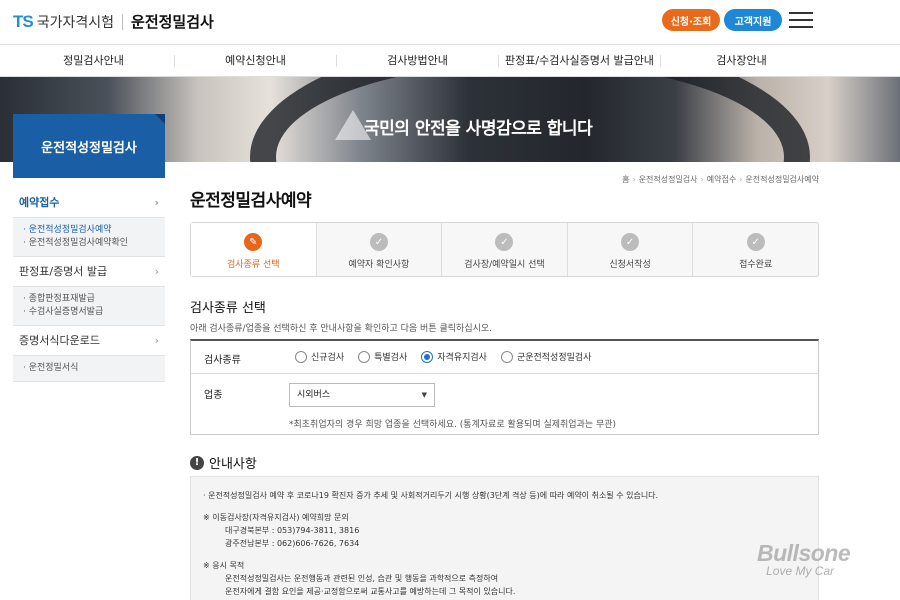  I want to click on sidebar-subitem-reserve-check: · 운전적성정밀검사예약확인, so click(94, 243).